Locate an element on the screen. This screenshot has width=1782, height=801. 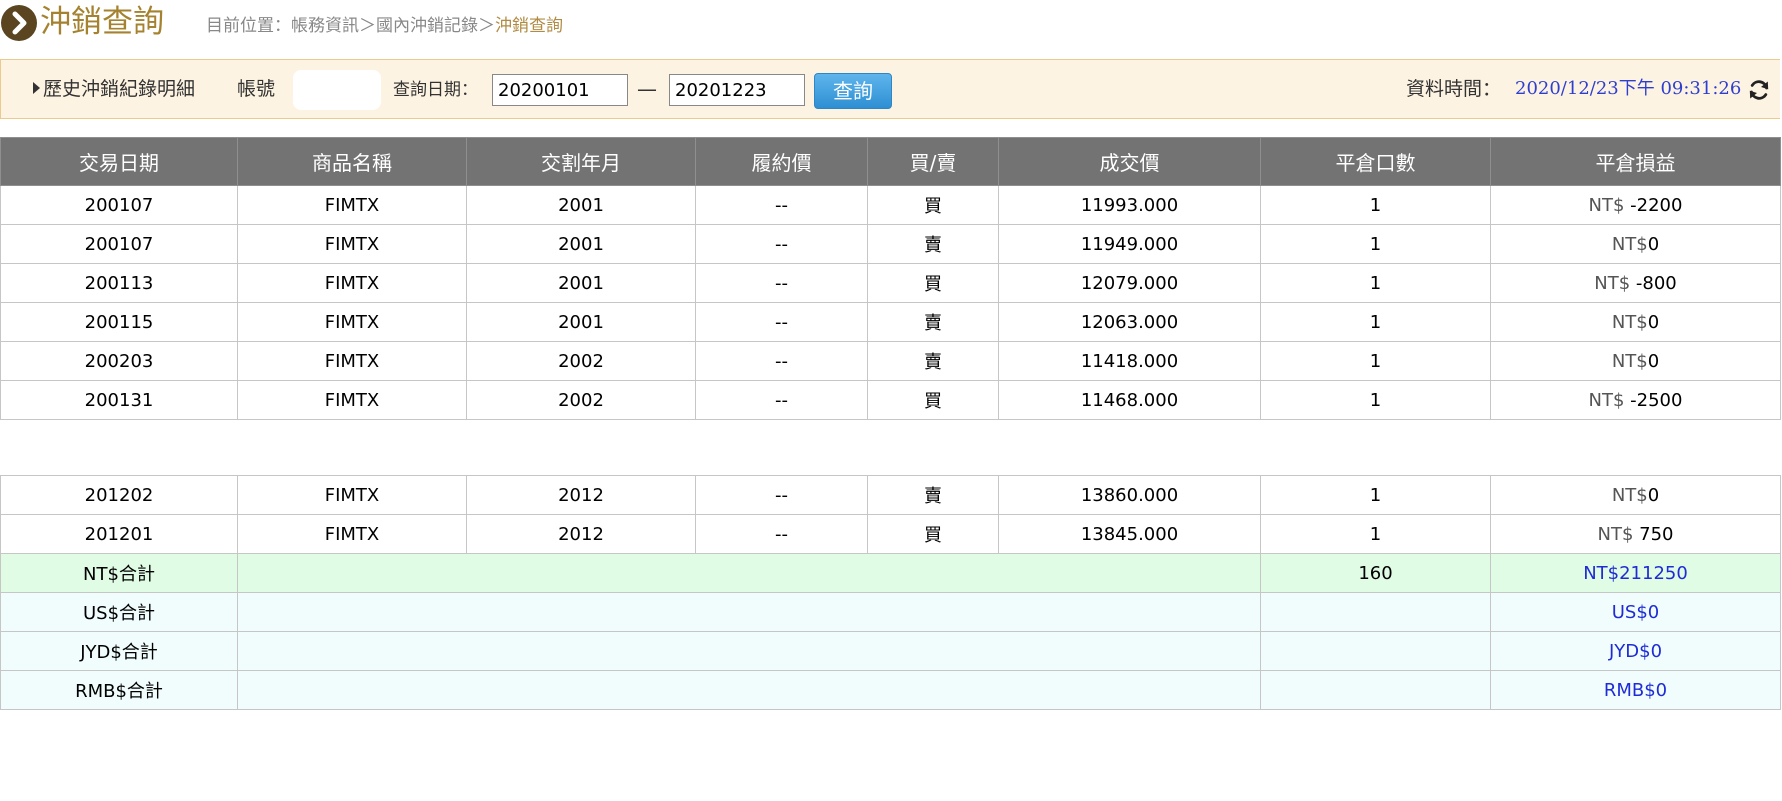
total-value: NT$211250 is located at coordinates (1635, 573).